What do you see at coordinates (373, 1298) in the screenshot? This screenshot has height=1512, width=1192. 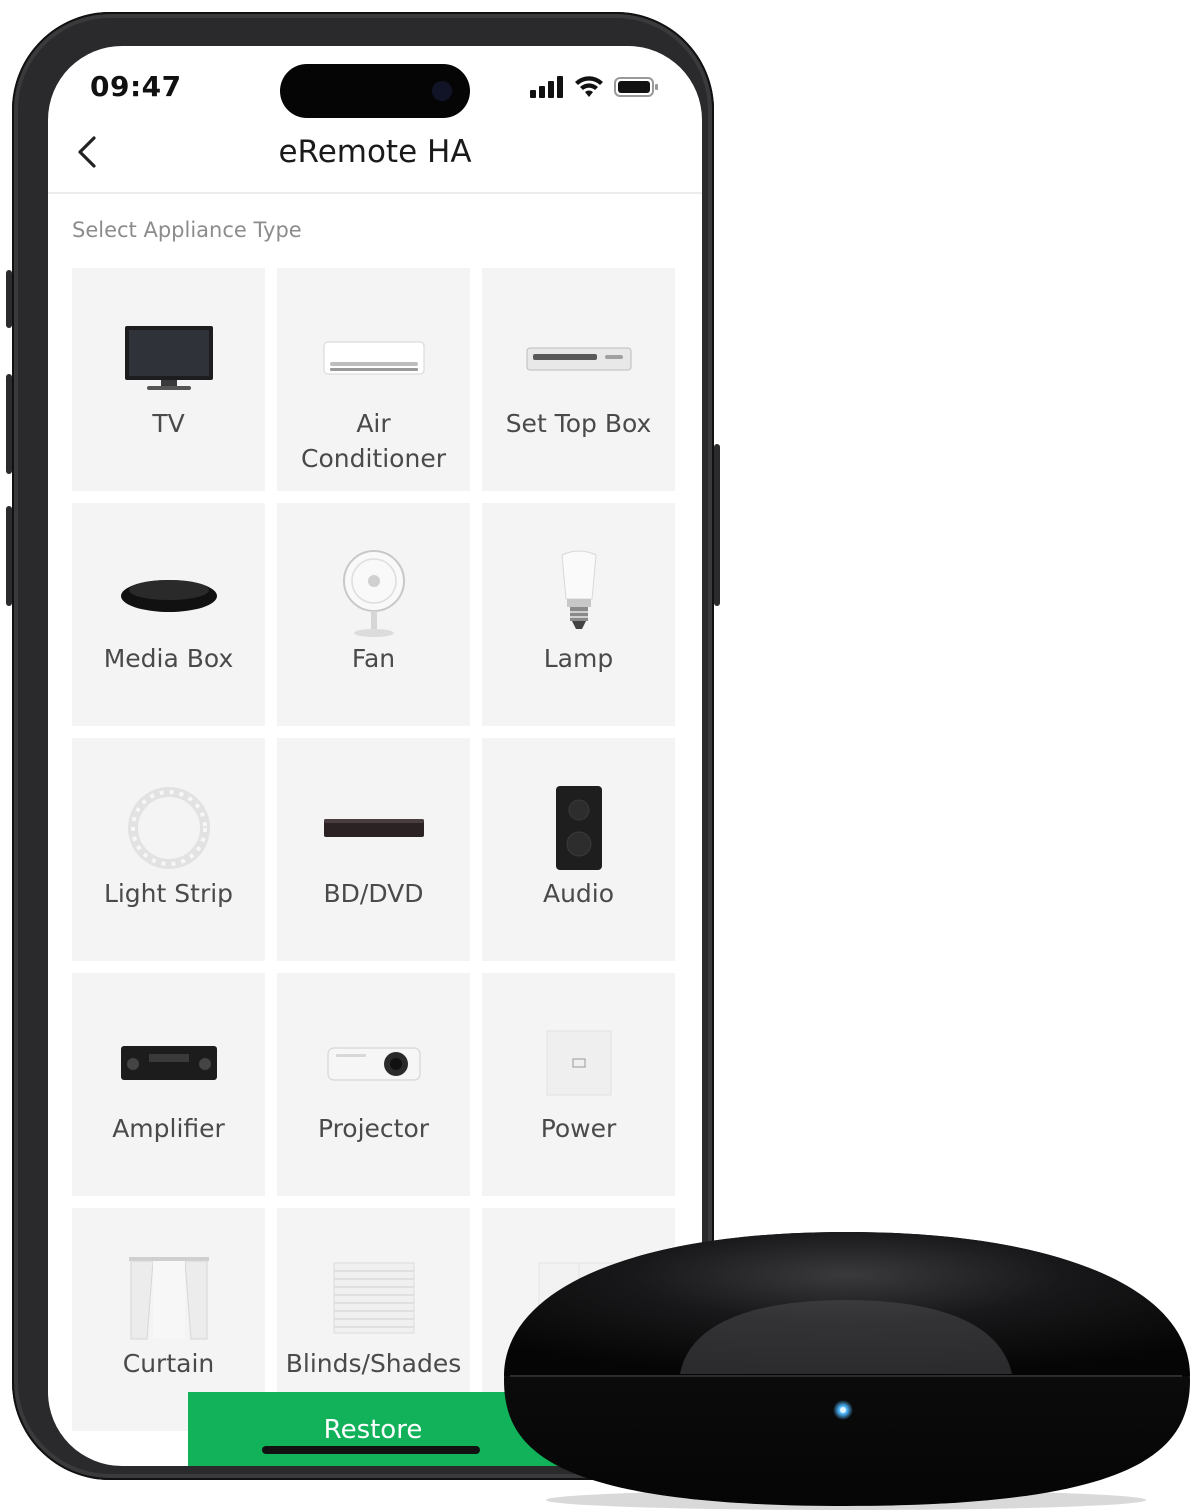 I see `blinds-icon` at bounding box center [373, 1298].